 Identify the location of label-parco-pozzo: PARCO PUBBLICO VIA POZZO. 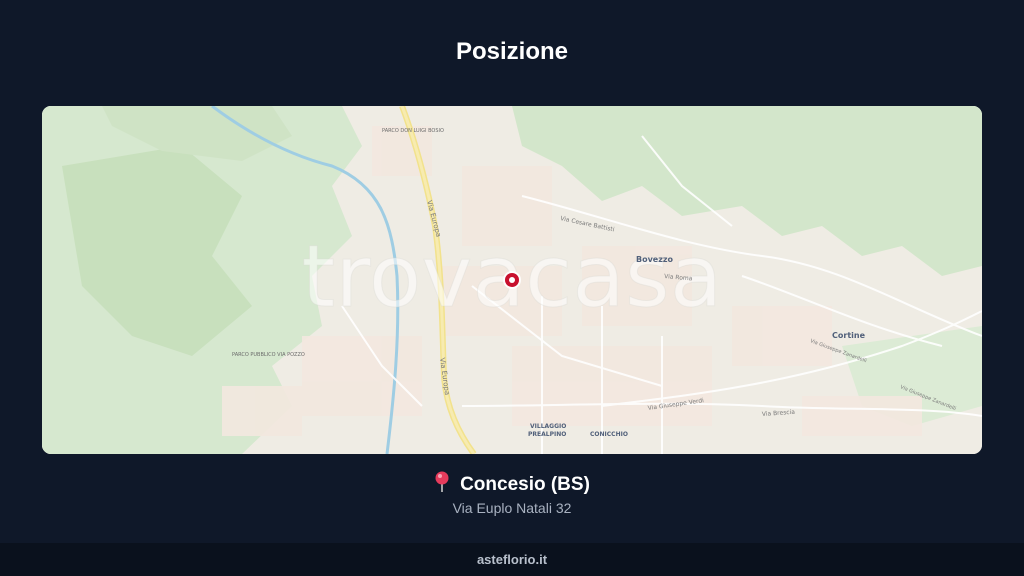
(268, 355).